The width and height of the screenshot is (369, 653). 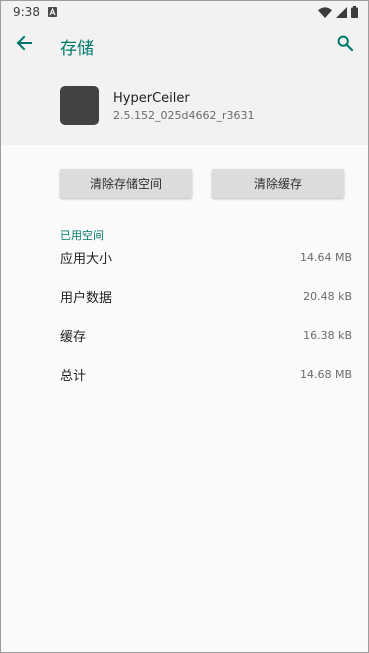 I want to click on usage-row-label: 缓存, so click(x=73, y=337).